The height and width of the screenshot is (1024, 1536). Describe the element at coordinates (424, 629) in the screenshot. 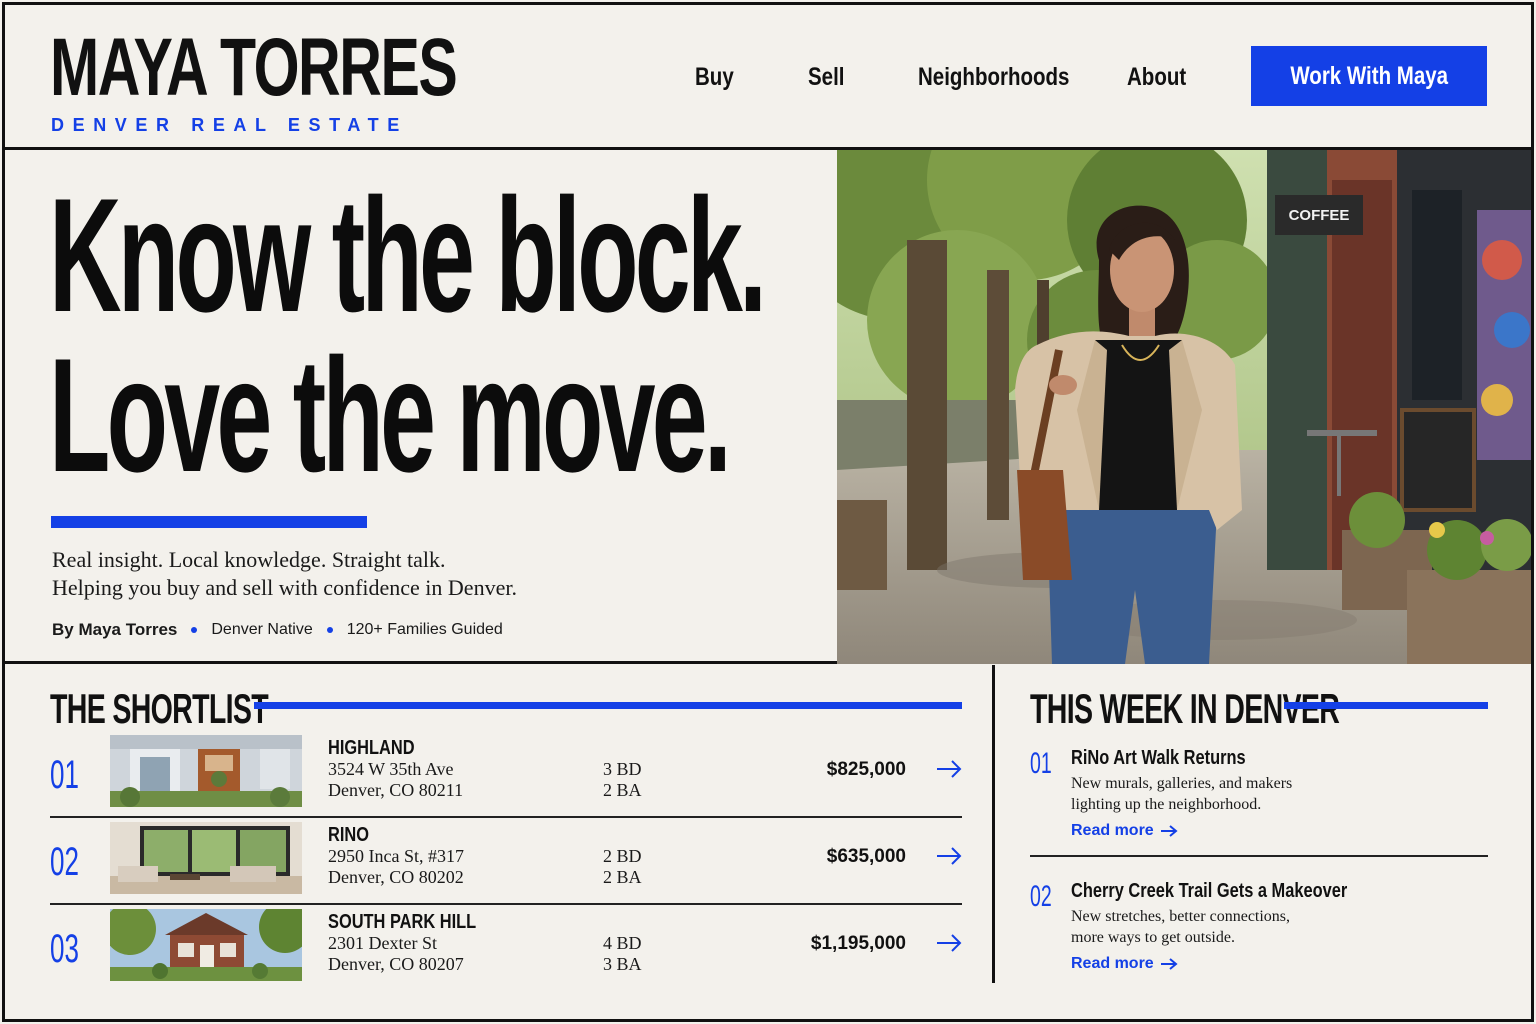

I see `byline-tag-families: 120+ Families Guided` at that location.